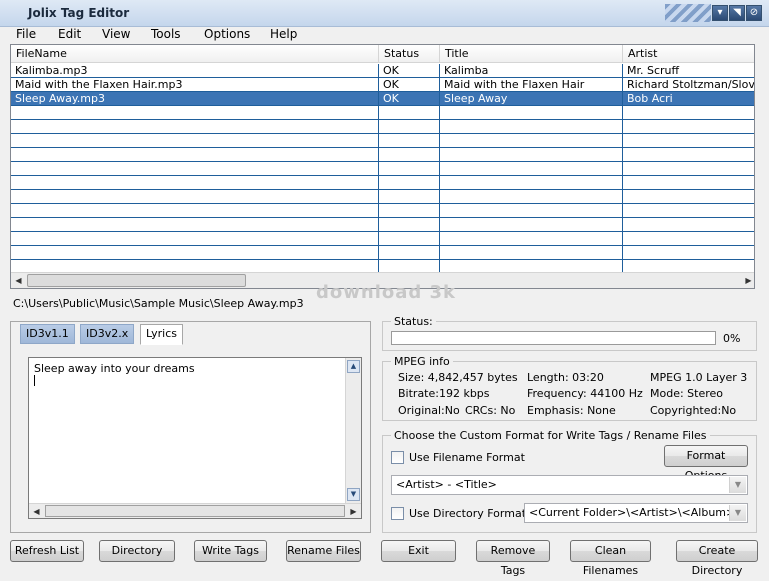 The width and height of the screenshot is (769, 581). What do you see at coordinates (653, 70) in the screenshot?
I see `cell-artist: Mr. Scruff` at bounding box center [653, 70].